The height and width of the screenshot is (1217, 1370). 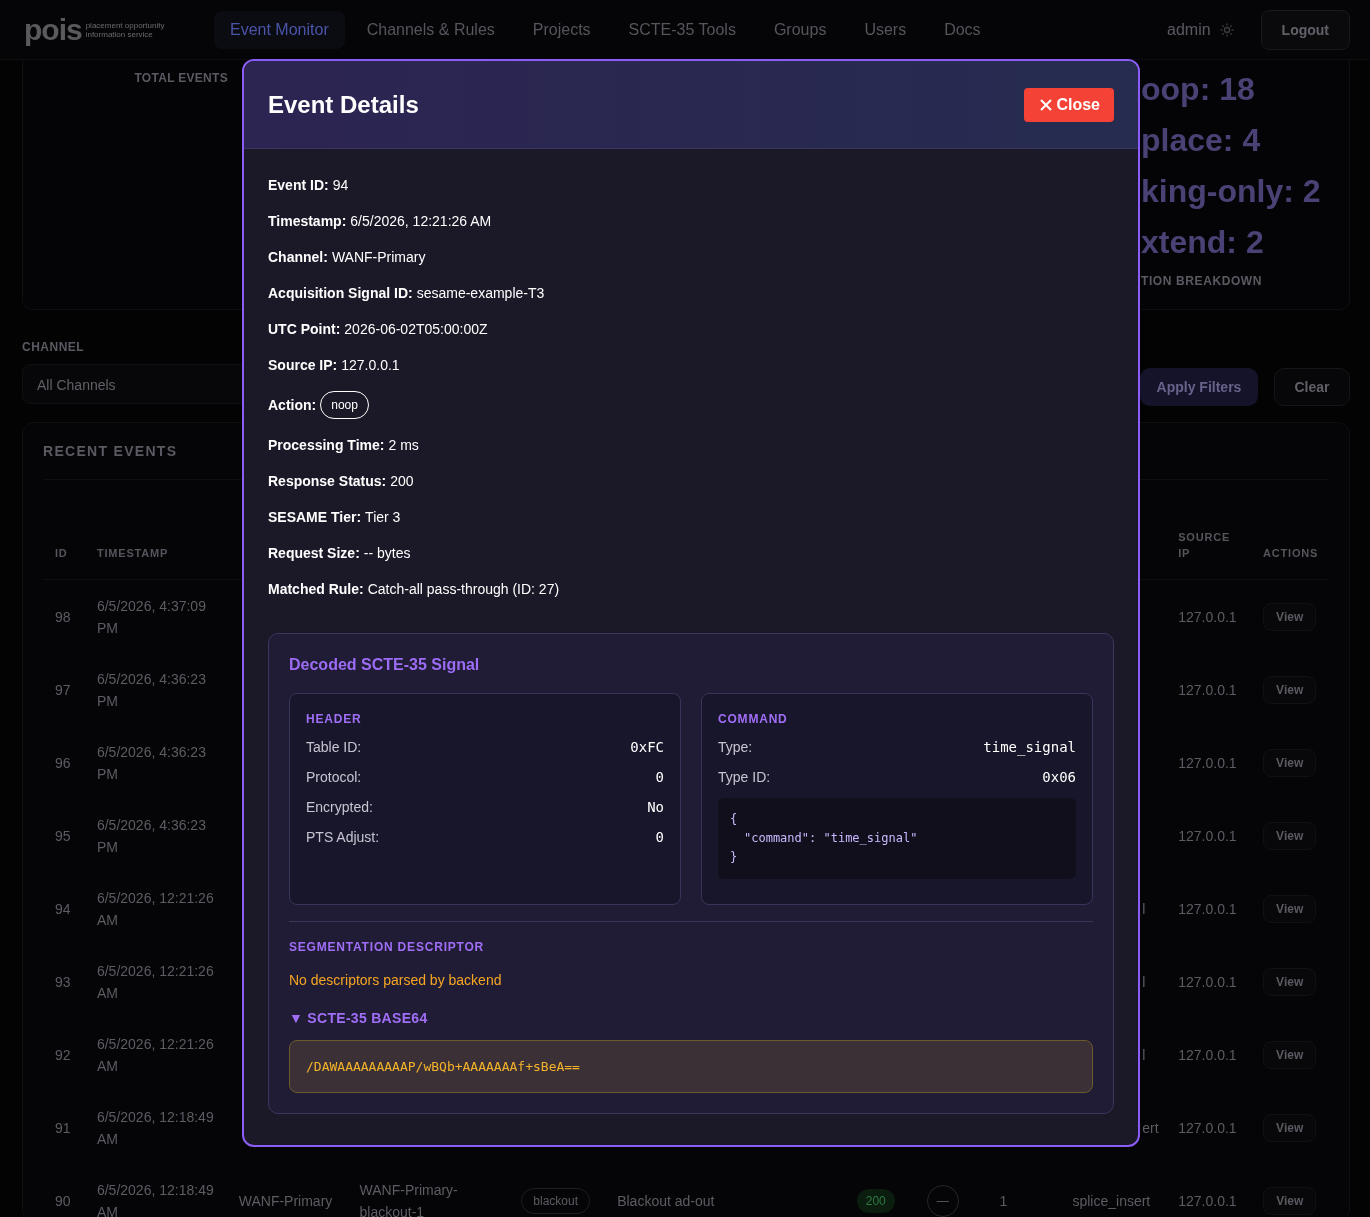 What do you see at coordinates (1205, 545) in the screenshot?
I see `column-header: SOURCE IP` at bounding box center [1205, 545].